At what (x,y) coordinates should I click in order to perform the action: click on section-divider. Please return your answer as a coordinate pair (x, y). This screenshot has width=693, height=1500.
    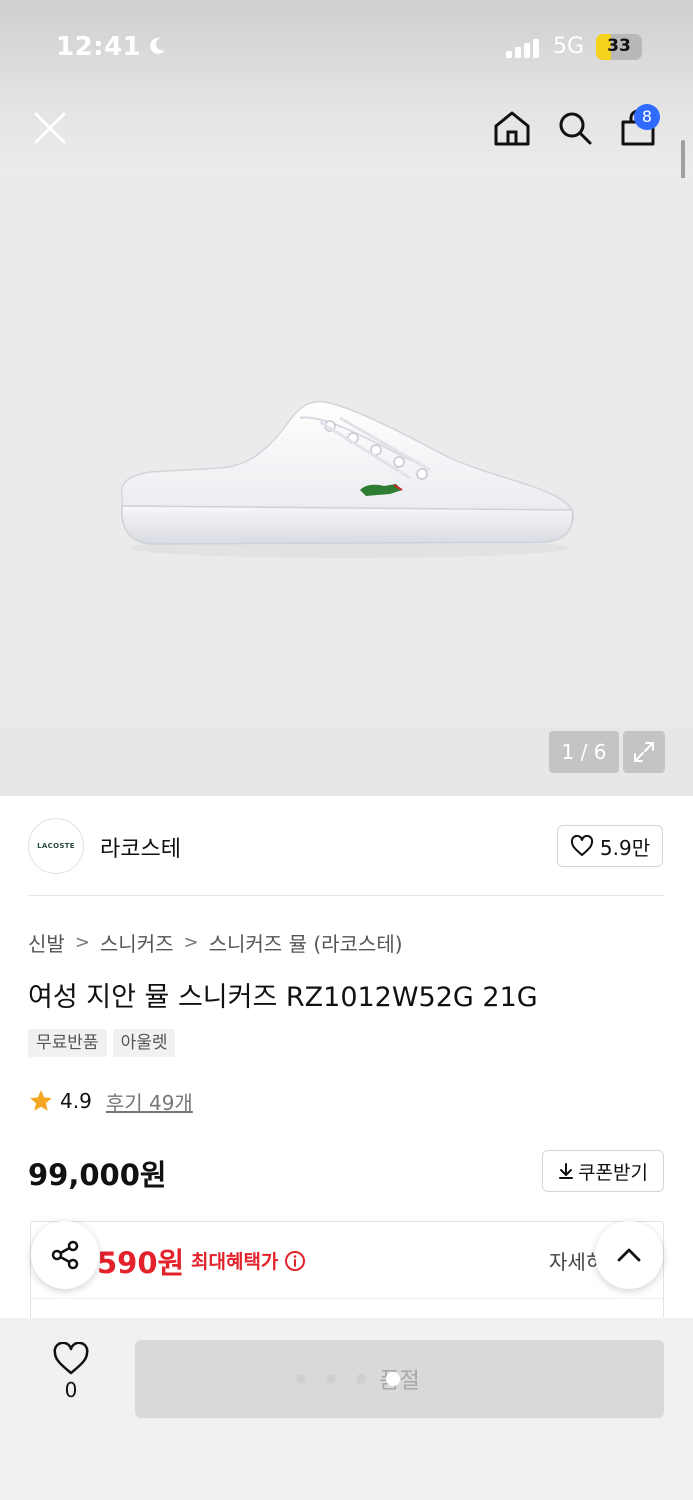
    Looking at the image, I should click on (346, 895).